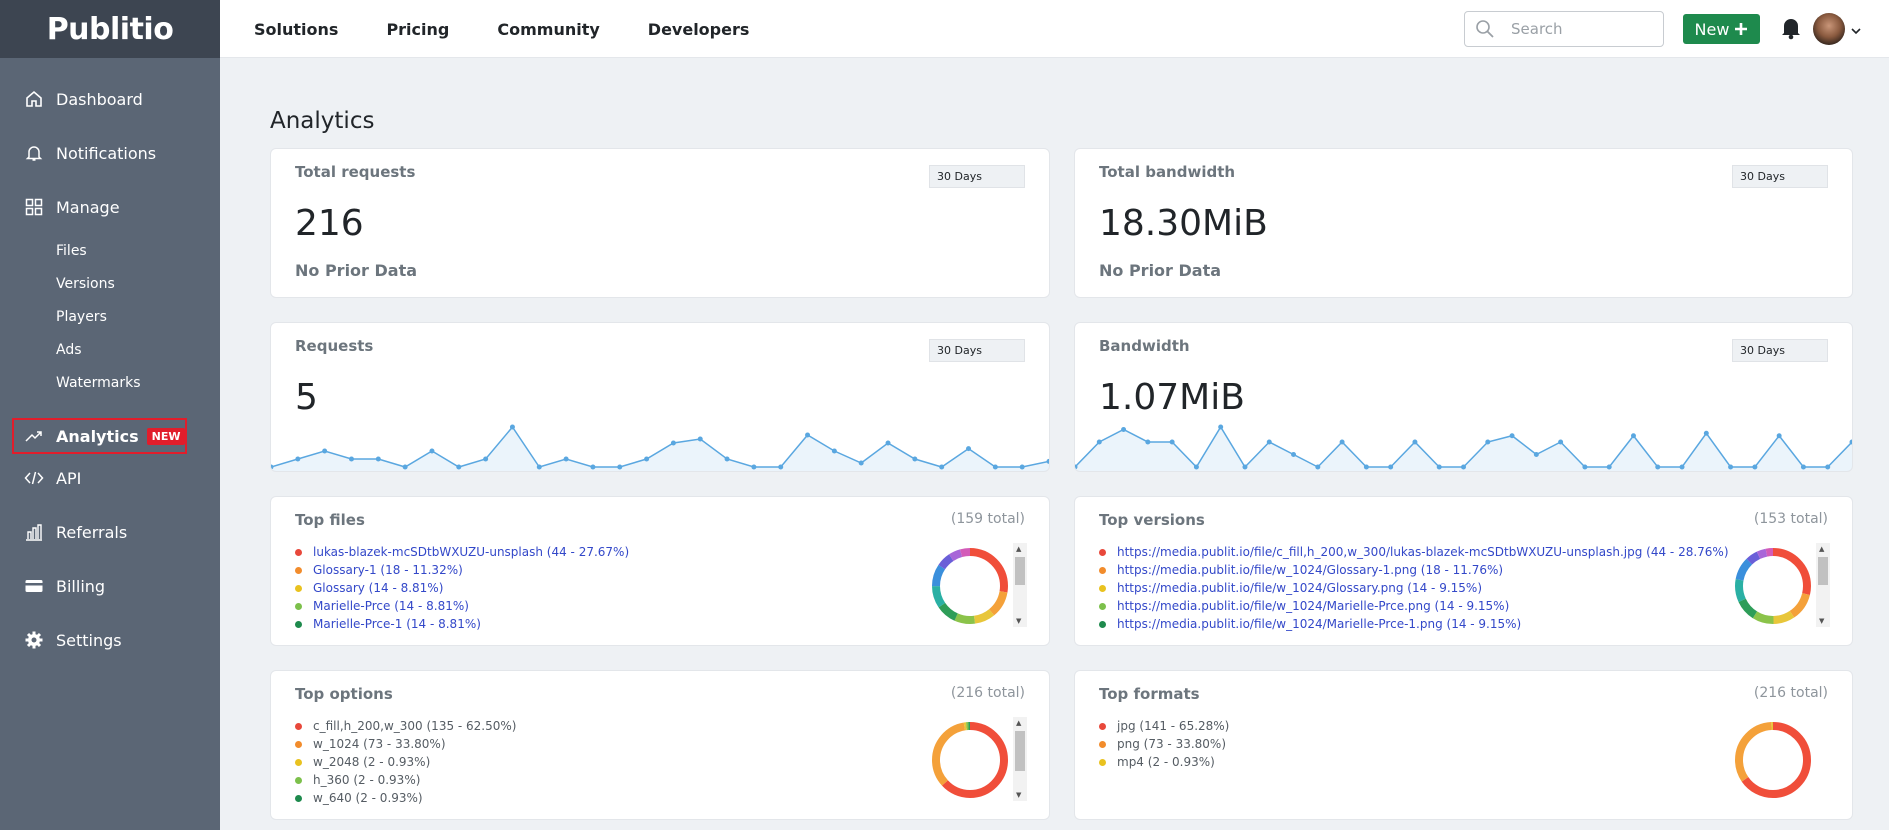  What do you see at coordinates (110, 283) in the screenshot?
I see `sidebar-sub-versions: Versions` at bounding box center [110, 283].